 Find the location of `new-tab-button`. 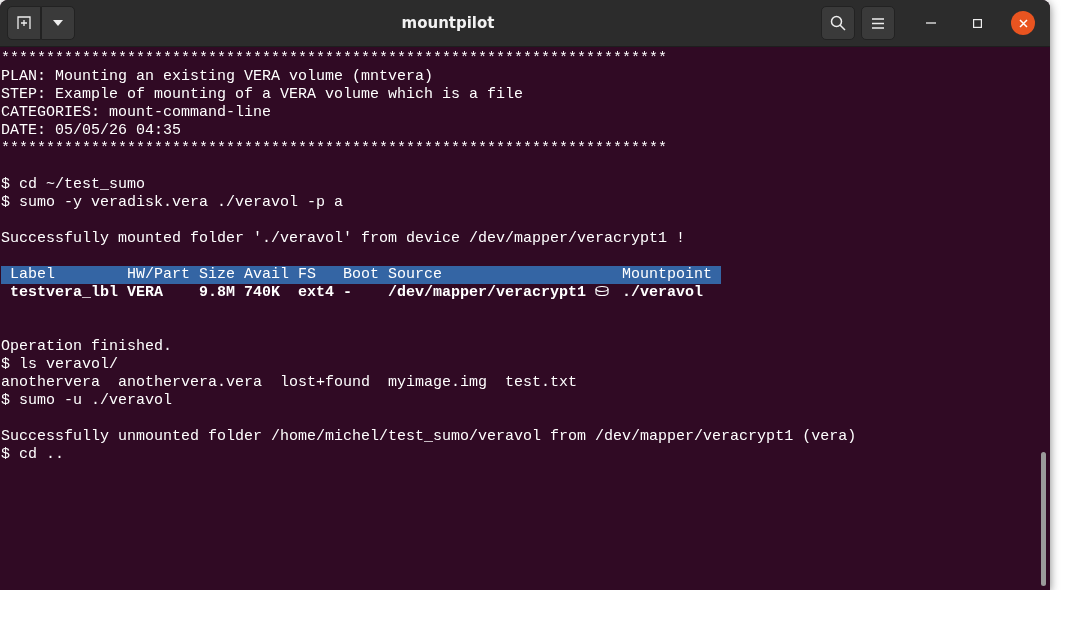

new-tab-button is located at coordinates (24, 23).